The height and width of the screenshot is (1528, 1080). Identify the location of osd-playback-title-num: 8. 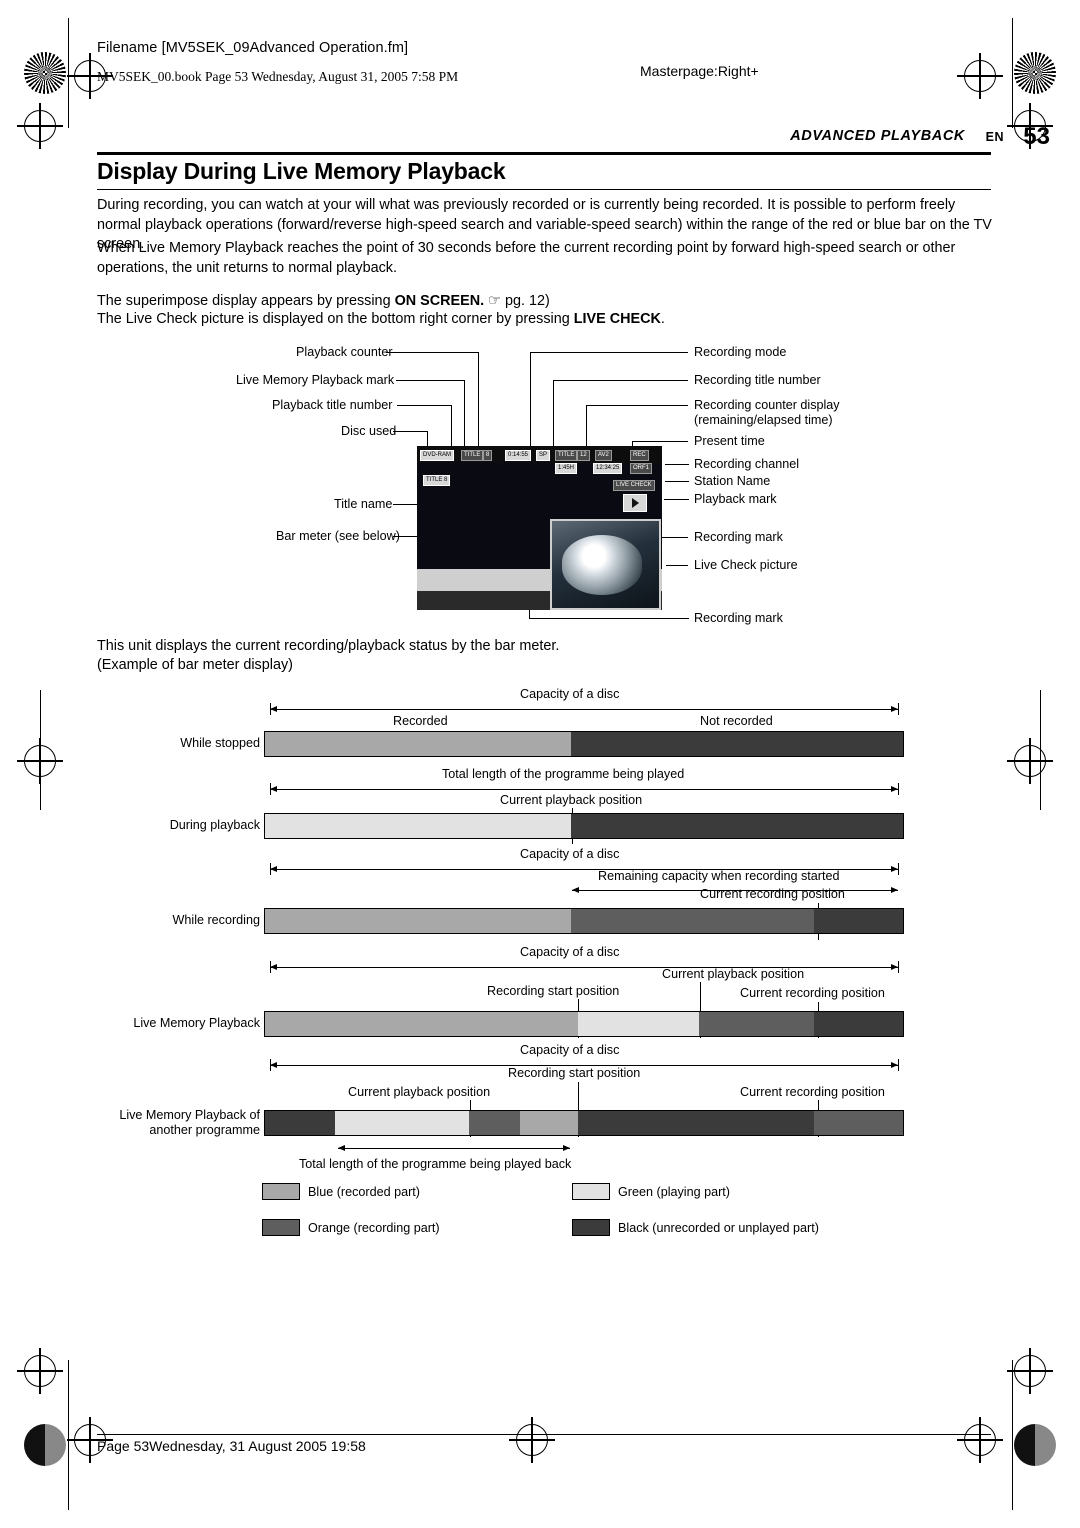
(488, 455).